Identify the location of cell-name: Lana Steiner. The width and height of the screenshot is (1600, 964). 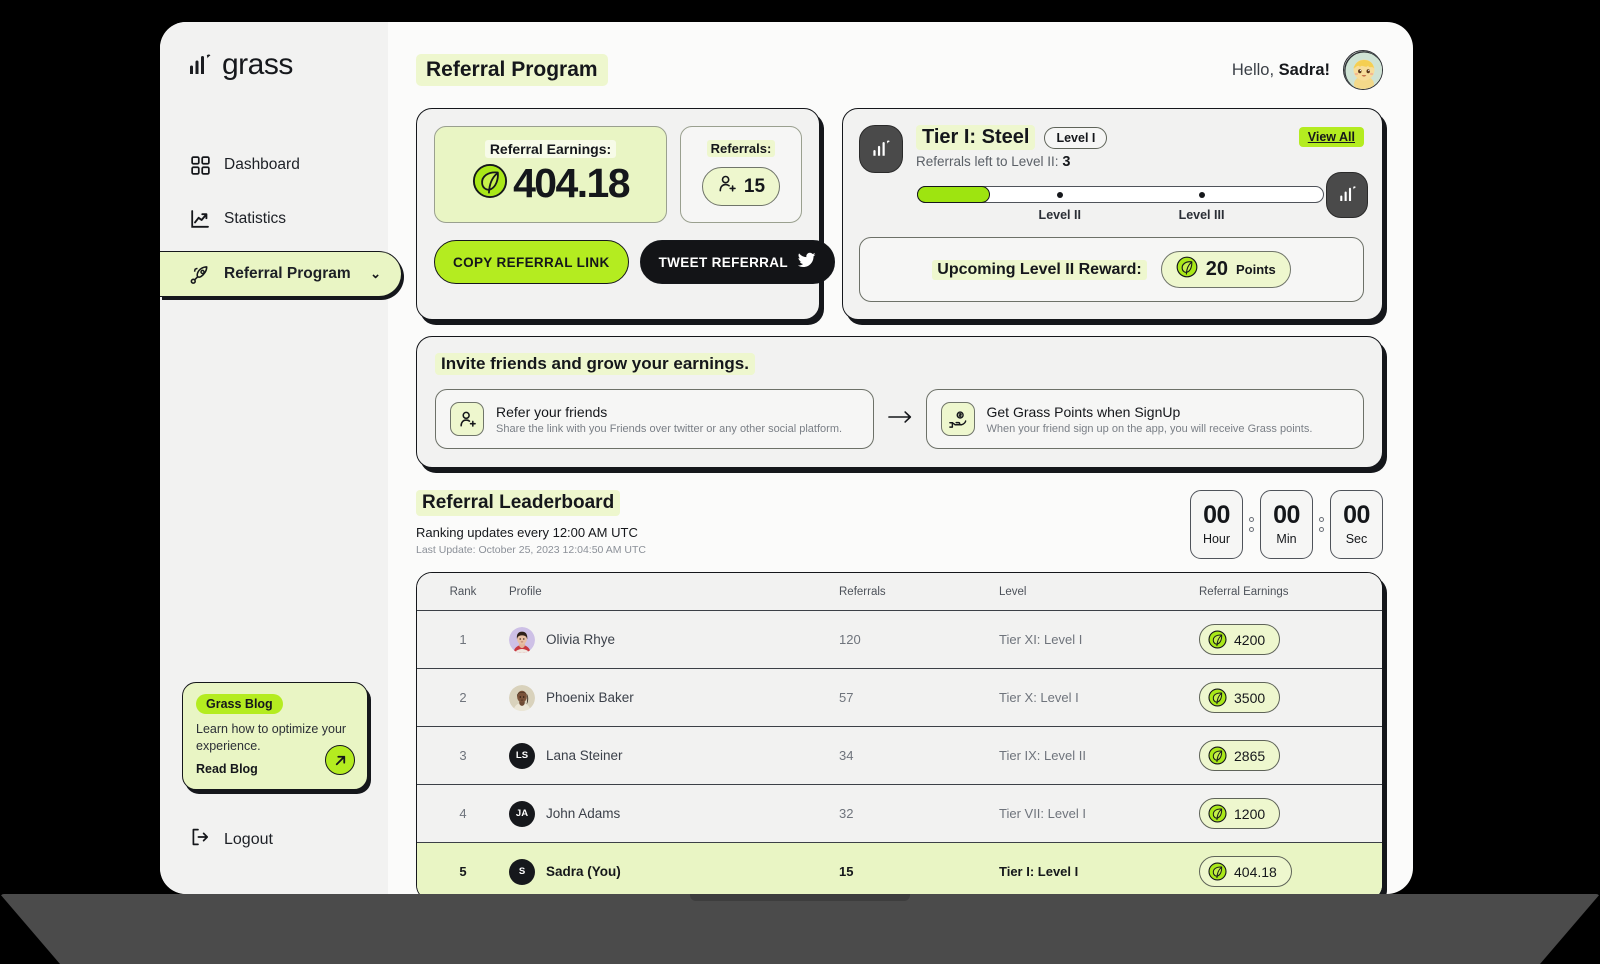
(584, 755).